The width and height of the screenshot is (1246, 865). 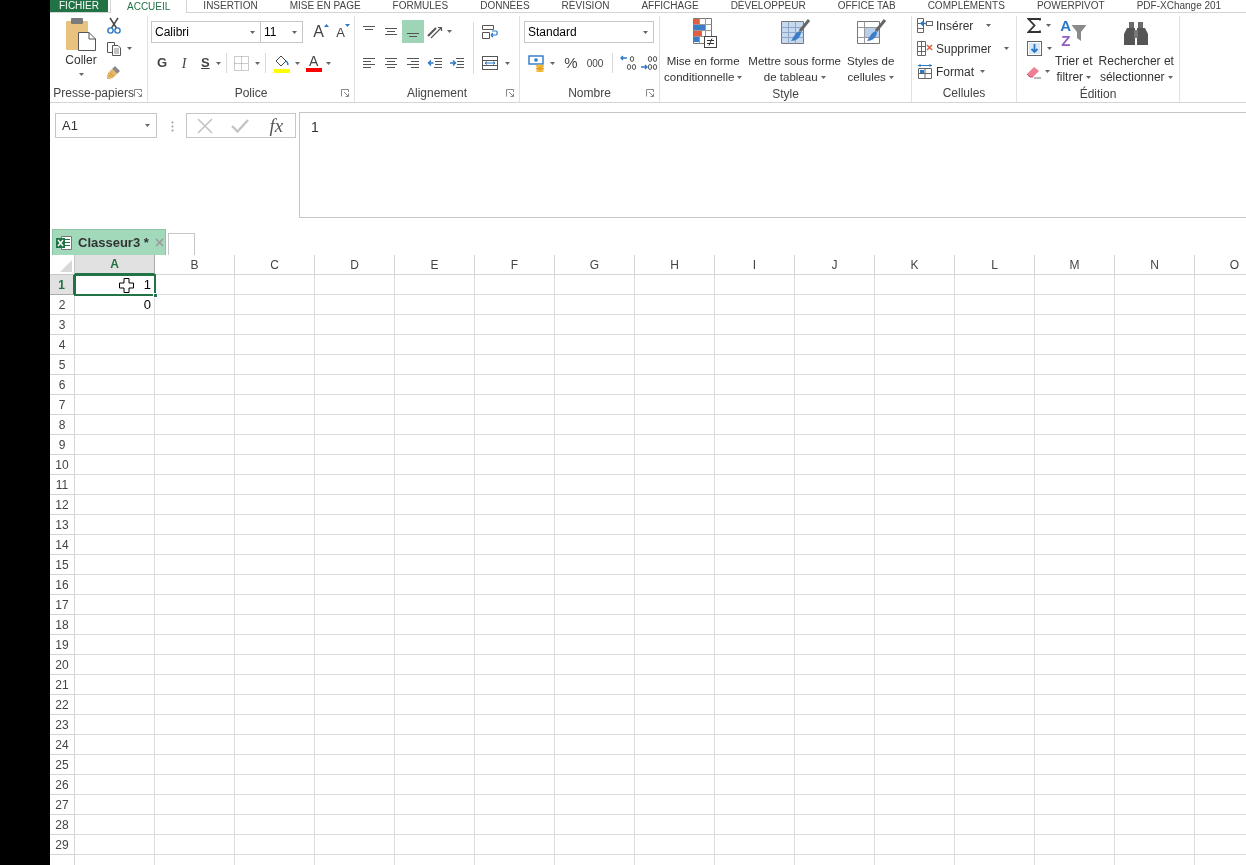 I want to click on align-left-icon, so click(x=369, y=63).